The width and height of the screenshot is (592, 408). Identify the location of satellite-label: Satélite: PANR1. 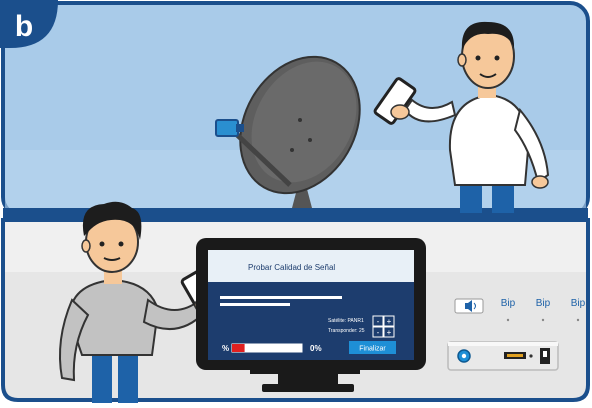
(346, 321).